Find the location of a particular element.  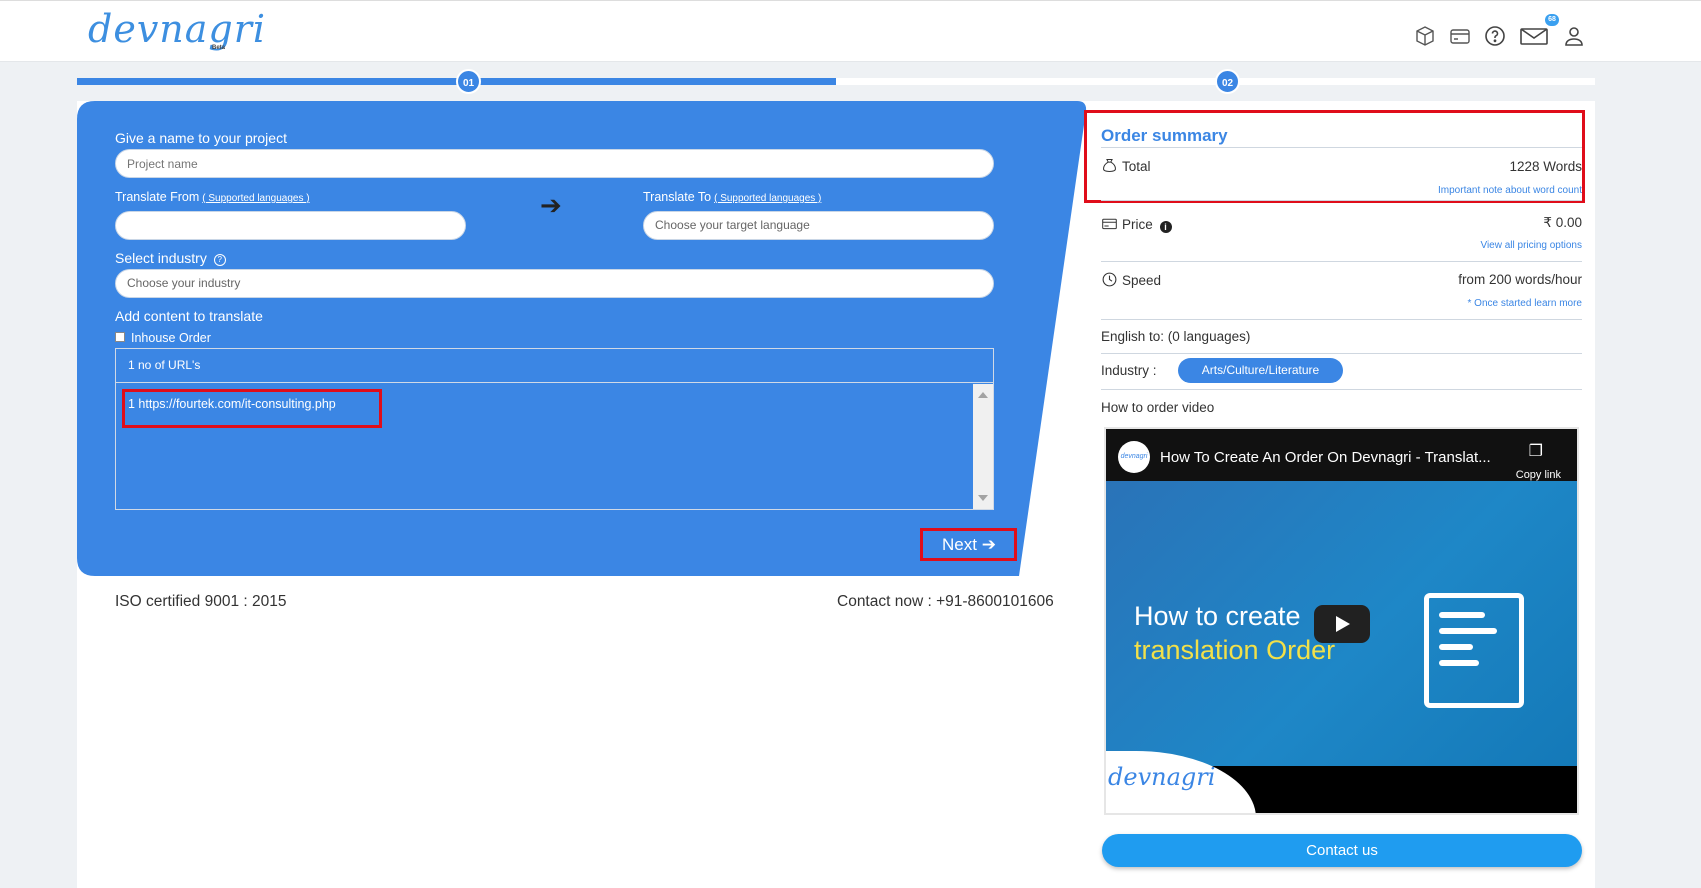

play-button-icon is located at coordinates (1342, 624).